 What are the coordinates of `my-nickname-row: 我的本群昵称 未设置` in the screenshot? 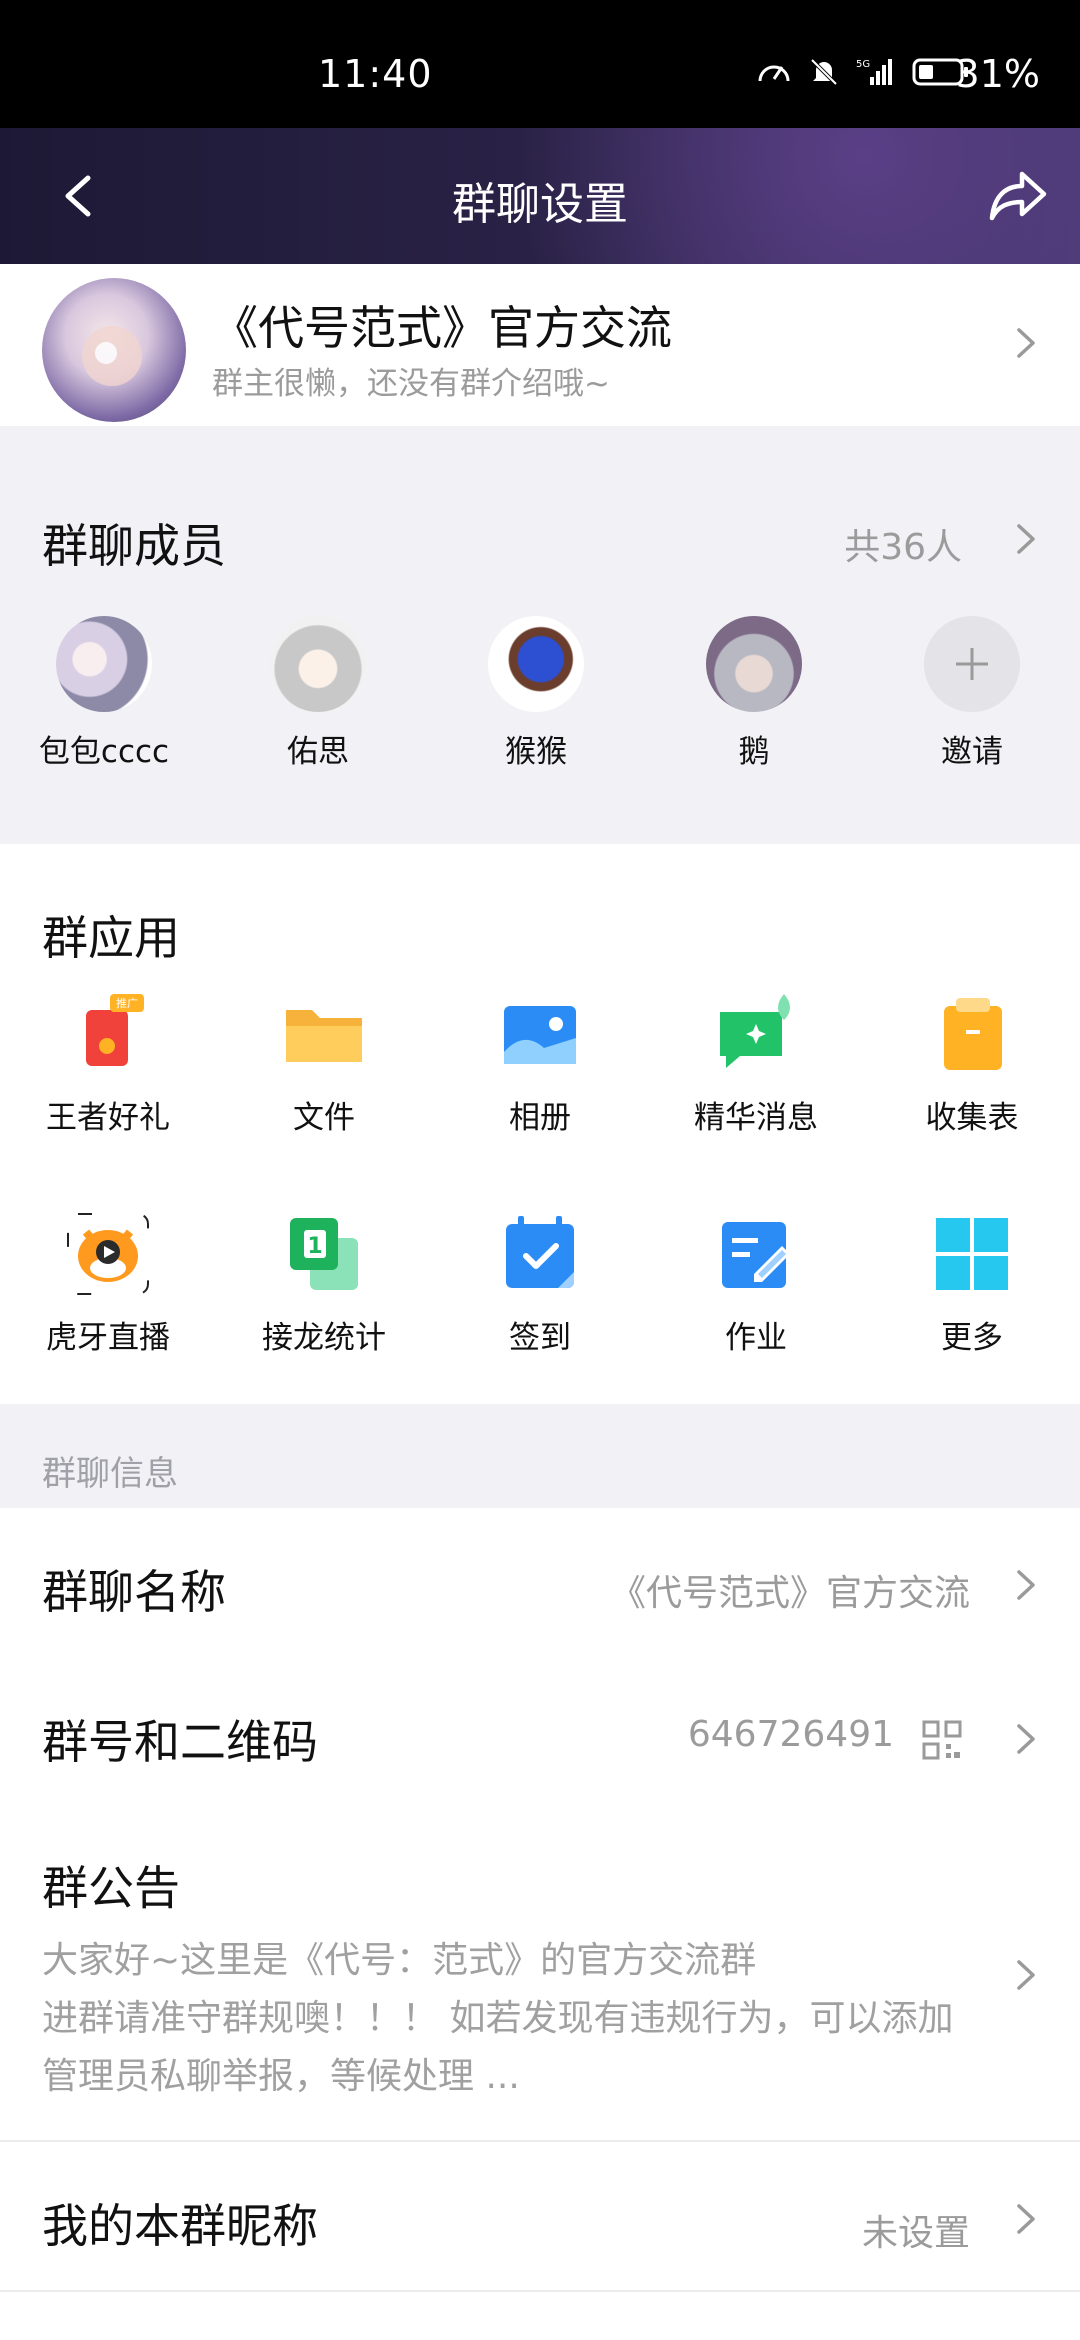 It's located at (540, 2217).